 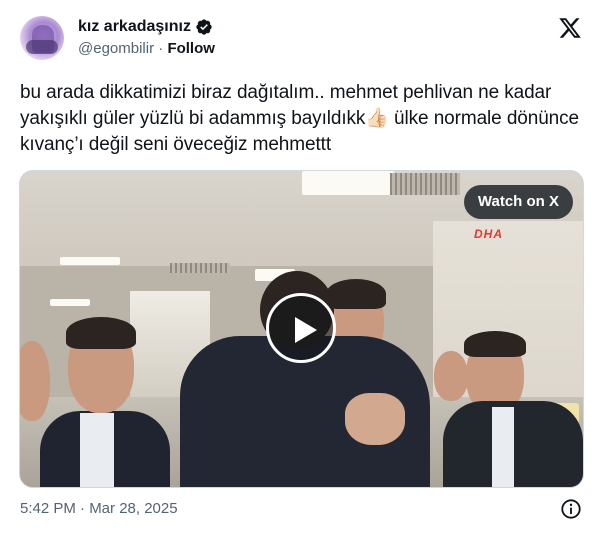 I want to click on display-name: kız arkadaşınız, so click(x=134, y=27).